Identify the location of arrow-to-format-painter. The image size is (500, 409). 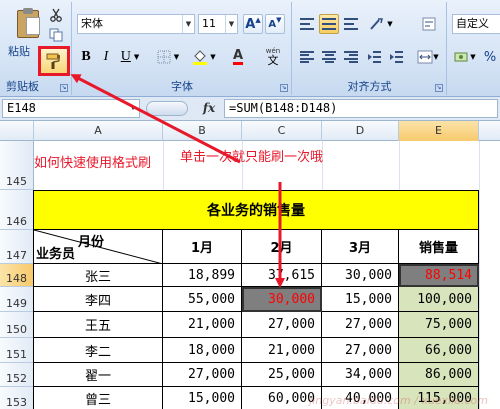
(155, 119).